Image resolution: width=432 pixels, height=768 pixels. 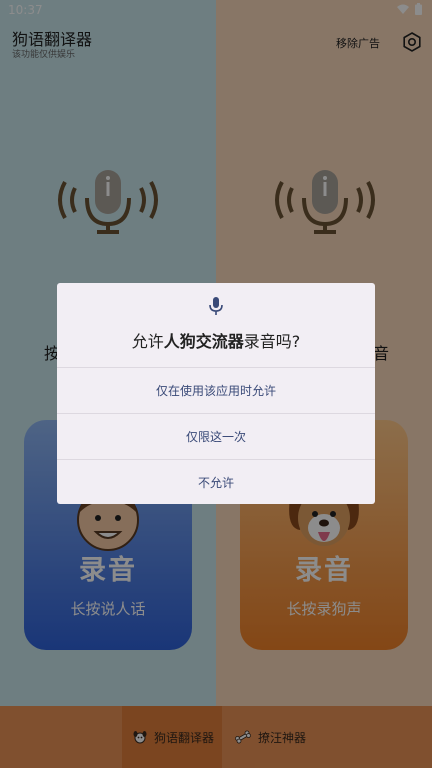 What do you see at coordinates (203, 341) in the screenshot?
I see `dialog-app-name: 人狗交流器` at bounding box center [203, 341].